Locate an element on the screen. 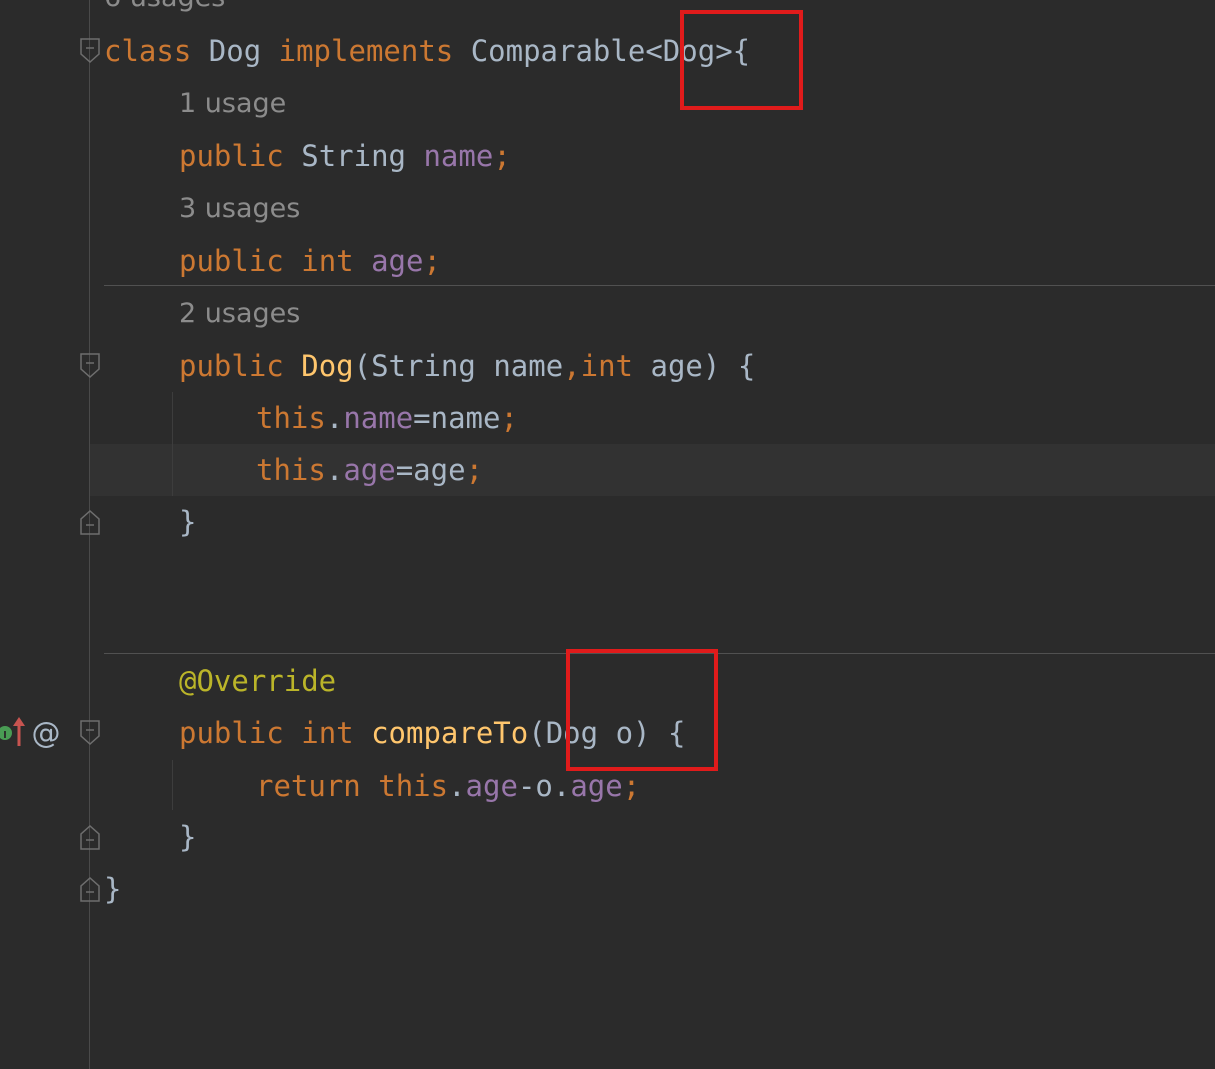  usage-hint: 6 usages is located at coordinates (164, 12).